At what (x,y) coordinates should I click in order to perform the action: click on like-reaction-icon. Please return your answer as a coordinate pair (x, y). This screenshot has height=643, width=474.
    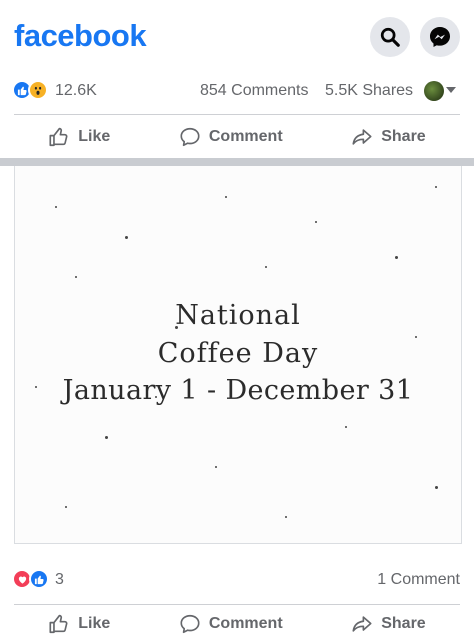
    Looking at the image, I should click on (39, 579).